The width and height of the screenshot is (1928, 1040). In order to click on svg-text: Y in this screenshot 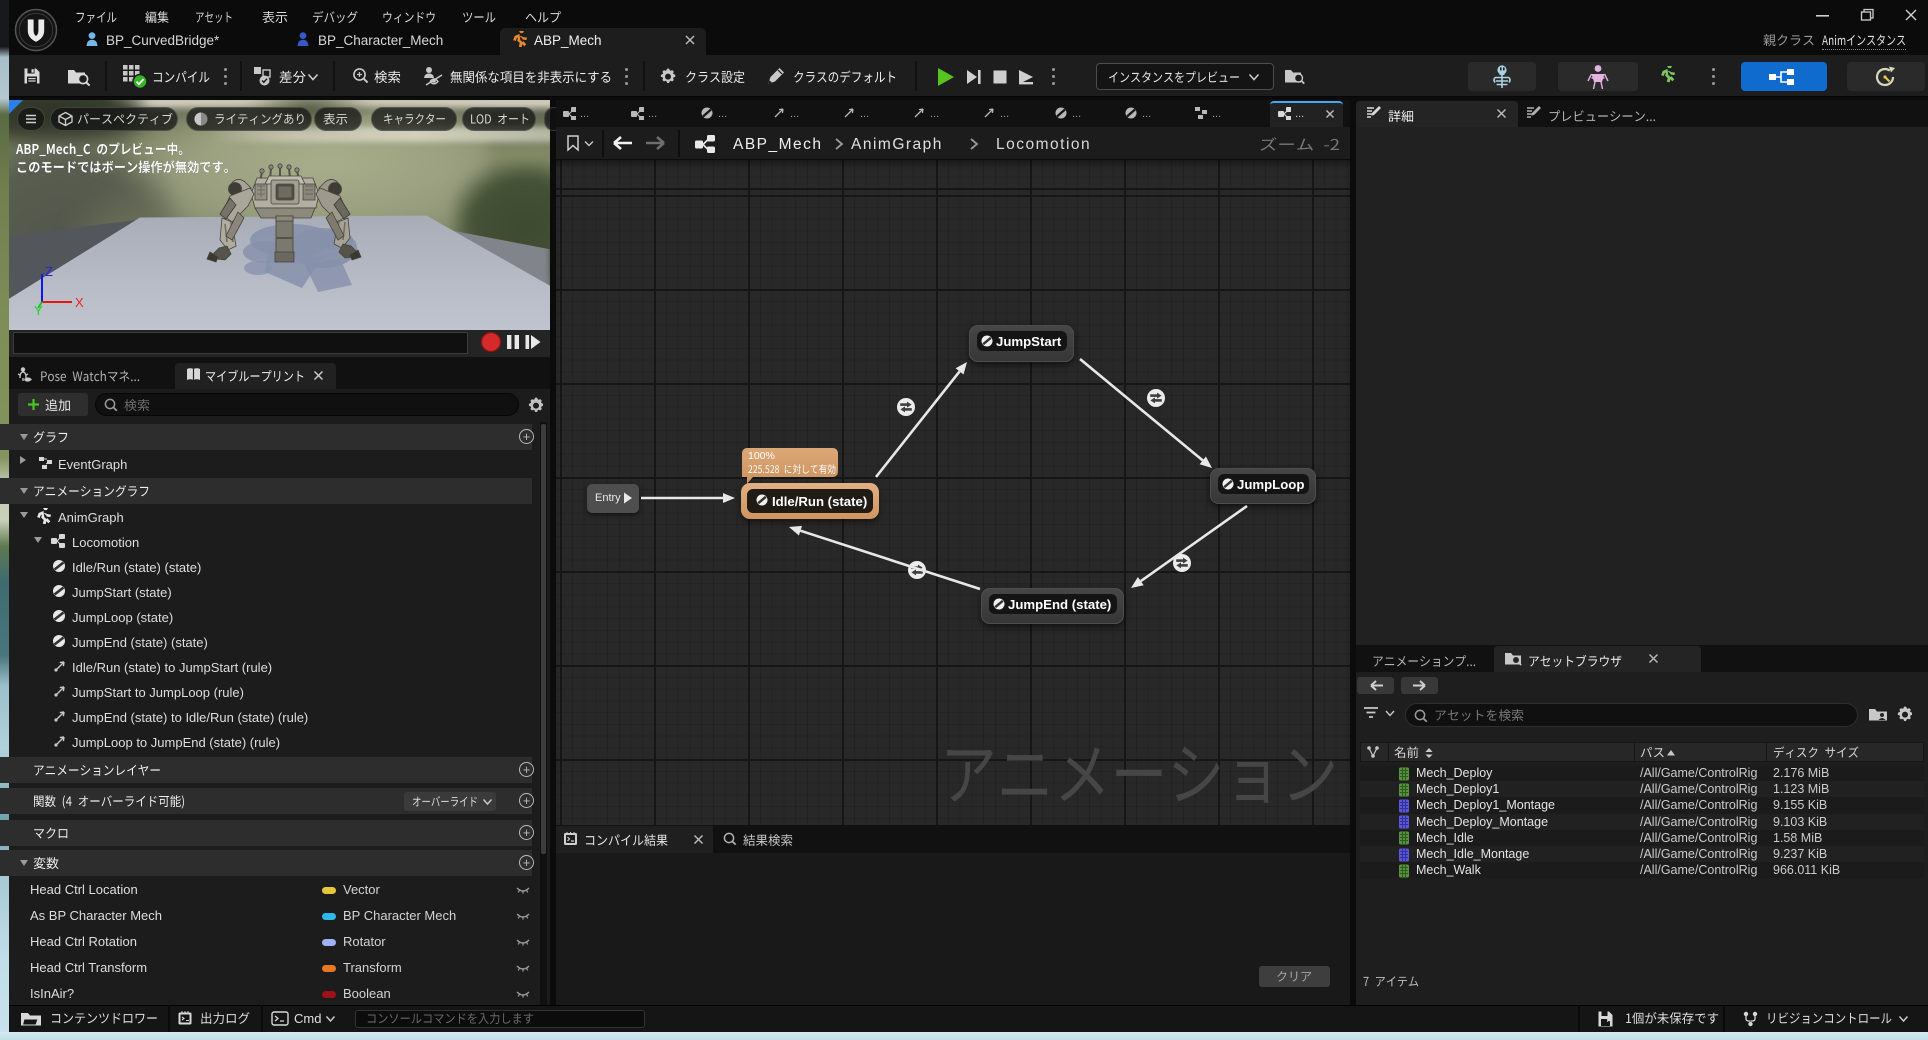, I will do `click(38, 310)`.